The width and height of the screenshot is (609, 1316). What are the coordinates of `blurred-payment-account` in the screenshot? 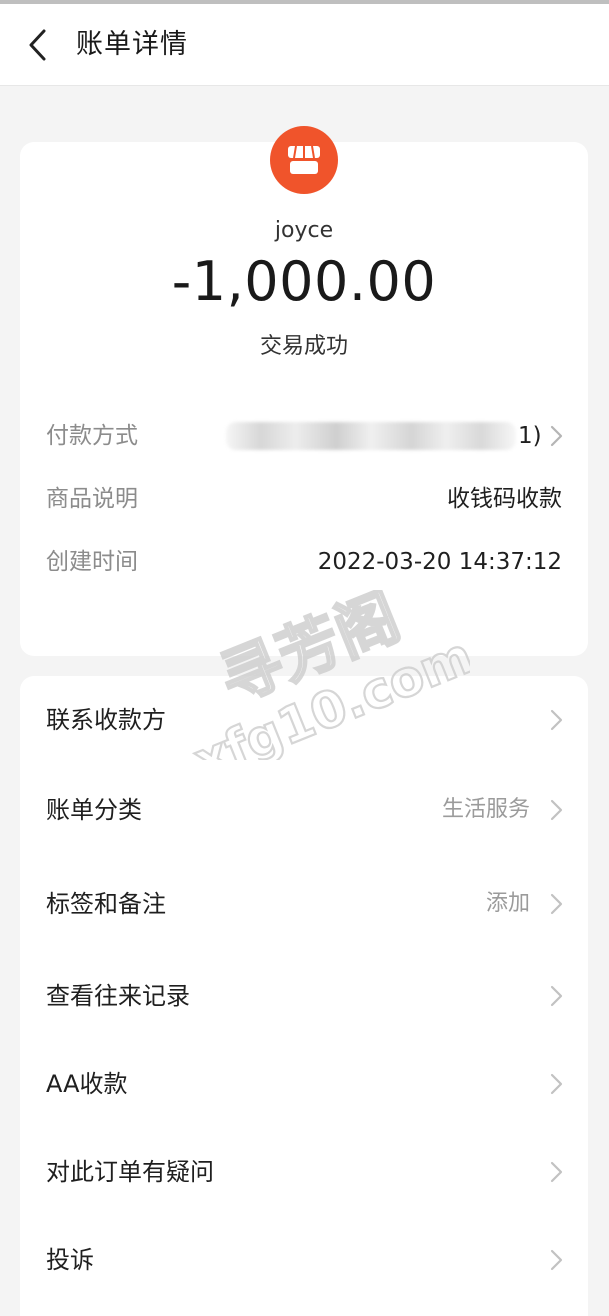 It's located at (371, 436).